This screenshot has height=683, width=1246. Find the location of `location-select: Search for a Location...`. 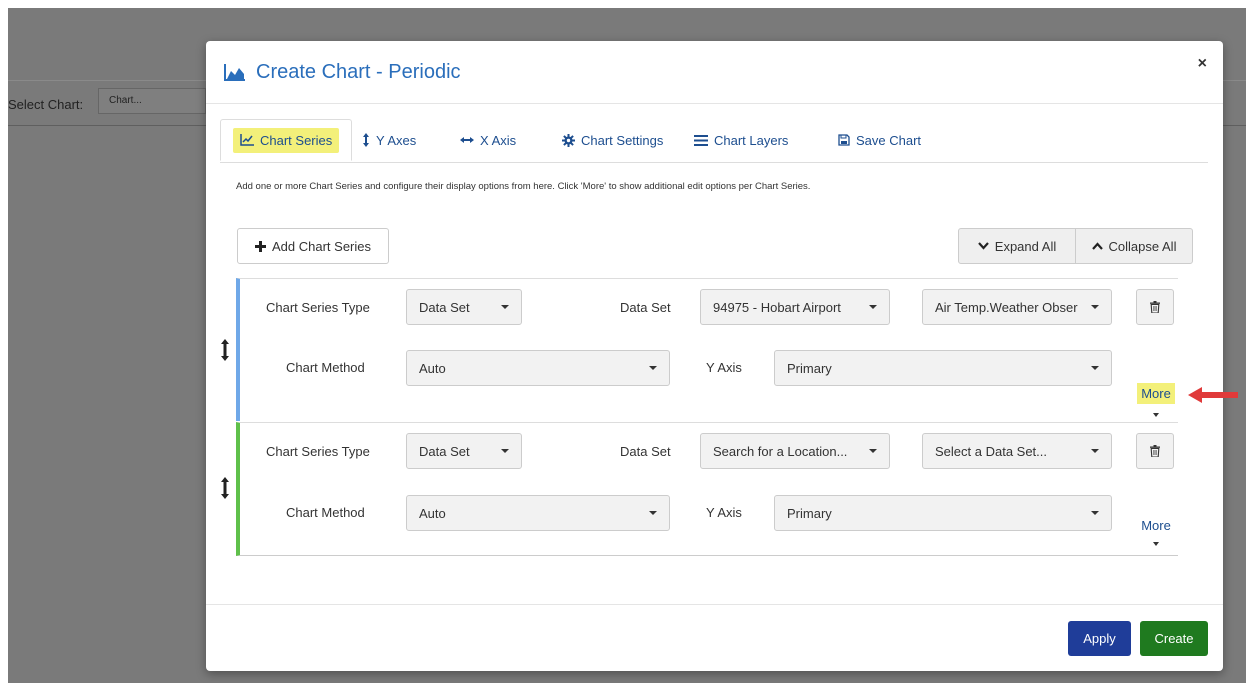

location-select: Search for a Location... is located at coordinates (795, 451).